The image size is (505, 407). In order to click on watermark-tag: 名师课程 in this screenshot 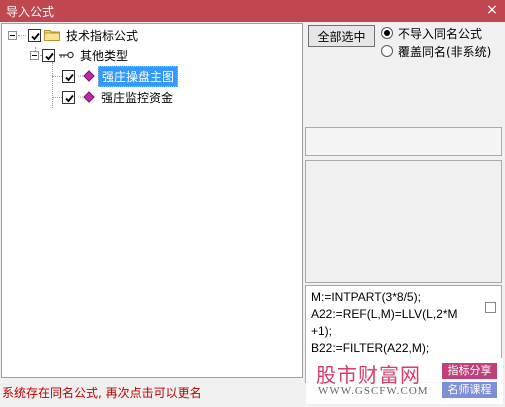, I will do `click(469, 390)`.